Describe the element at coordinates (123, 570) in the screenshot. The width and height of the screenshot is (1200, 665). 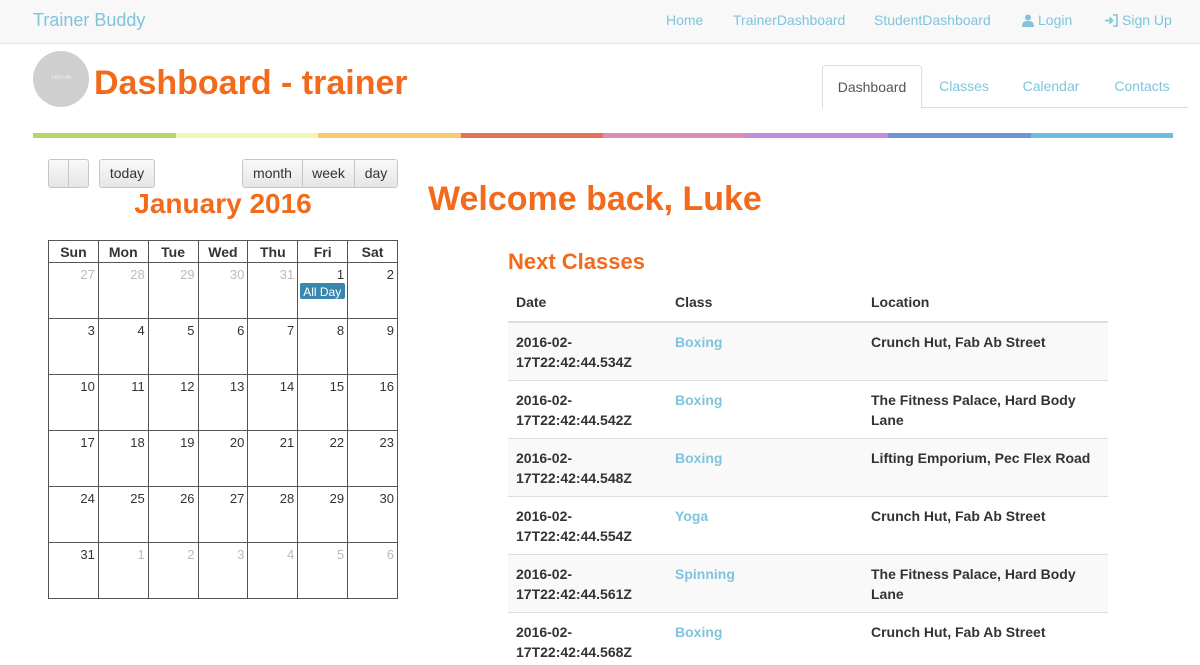
I see `calendar-day-cell: 1` at that location.